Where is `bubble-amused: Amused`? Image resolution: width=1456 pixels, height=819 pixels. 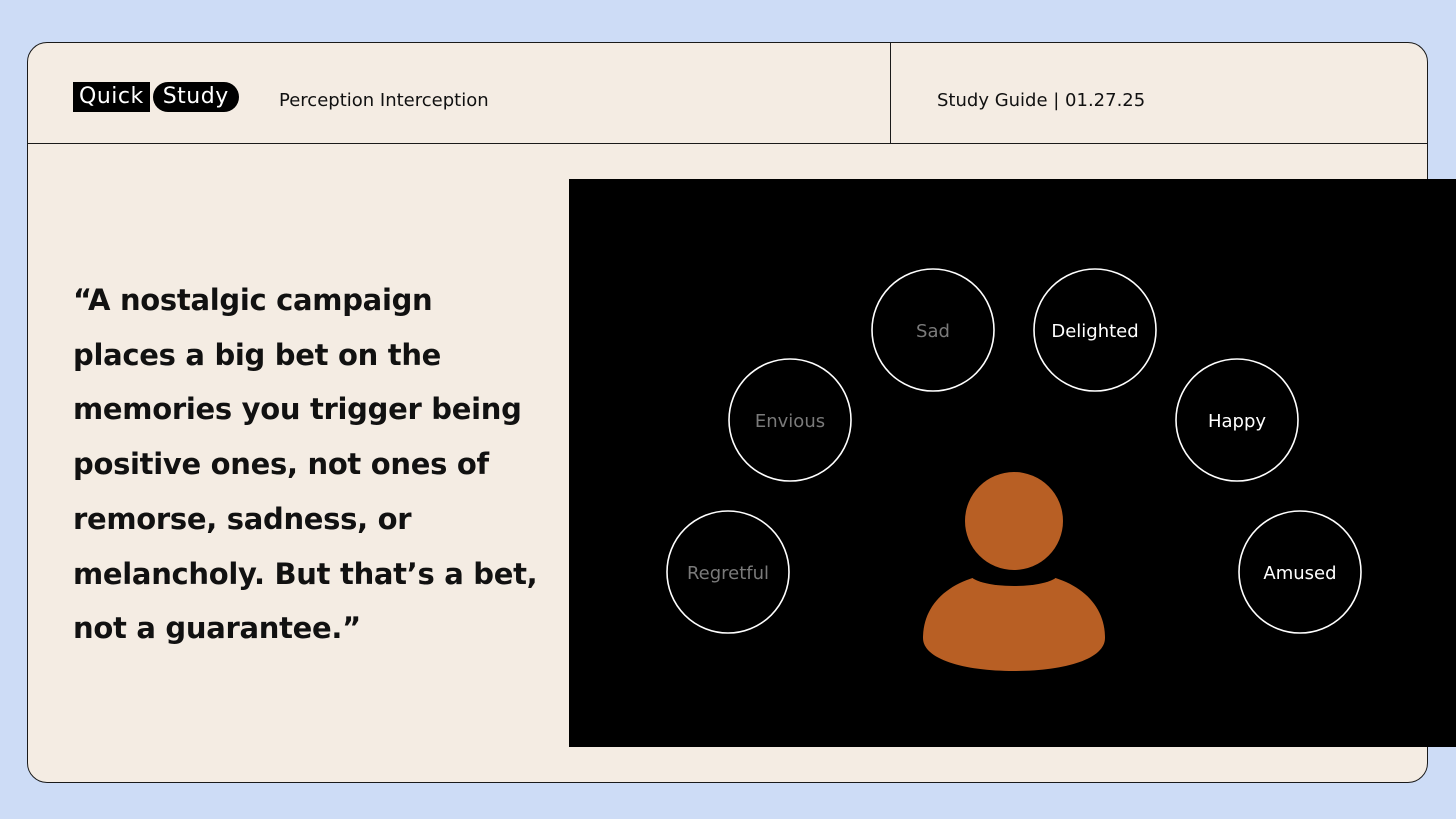 bubble-amused: Amused is located at coordinates (1300, 572).